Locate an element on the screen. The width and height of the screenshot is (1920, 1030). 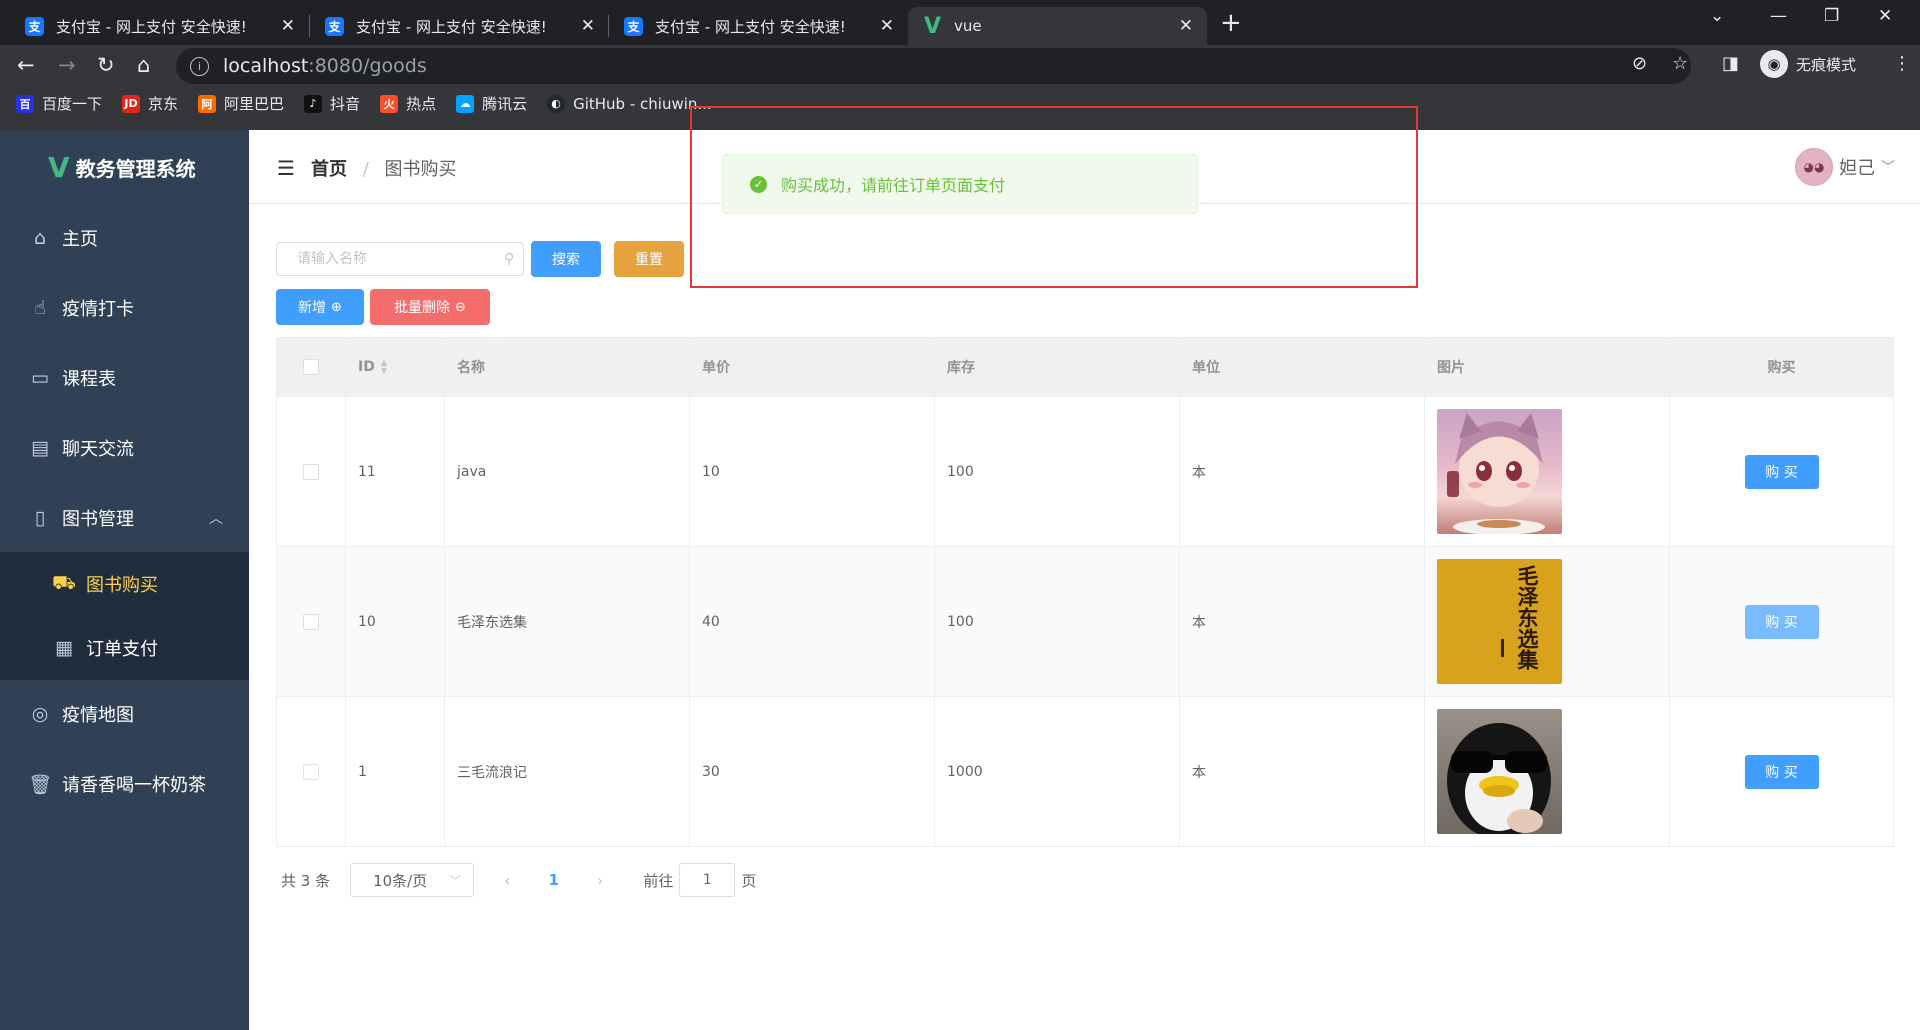
alipay-icon: 支 is located at coordinates (334, 26).